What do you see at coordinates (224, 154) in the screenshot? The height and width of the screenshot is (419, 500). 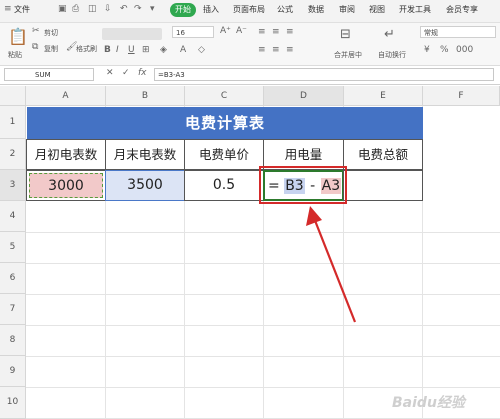 I see `header-cell-unit-price: 电费单价` at bounding box center [224, 154].